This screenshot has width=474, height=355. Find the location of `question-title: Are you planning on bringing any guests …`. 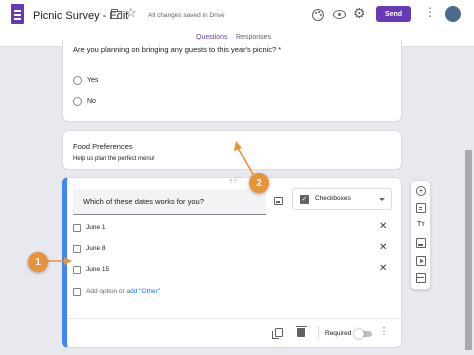

question-title: Are you planning on bringing any guests … is located at coordinates (177, 49).